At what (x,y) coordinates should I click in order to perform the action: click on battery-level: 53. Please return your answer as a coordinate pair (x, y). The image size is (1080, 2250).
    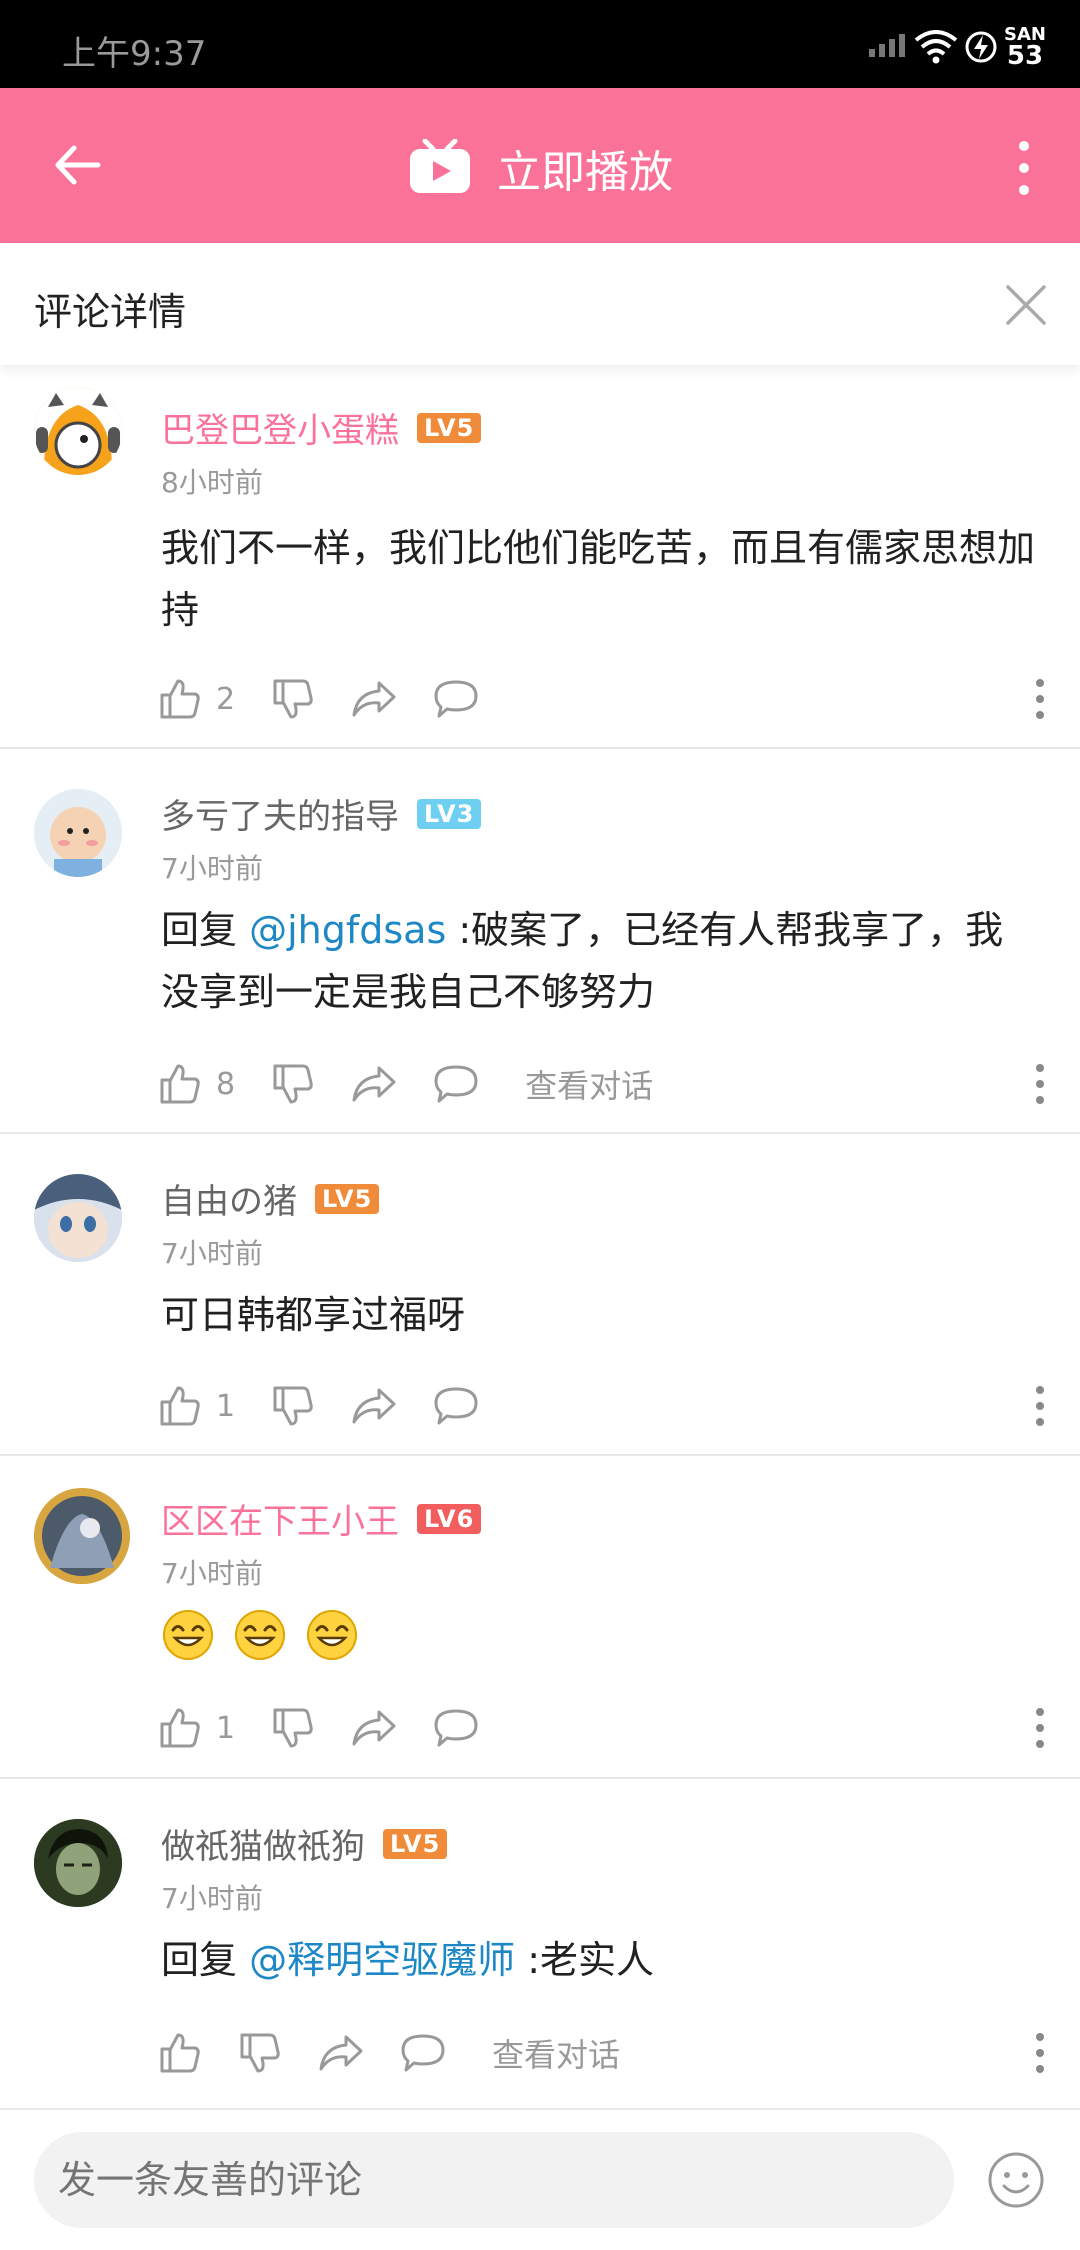
    Looking at the image, I should click on (1025, 56).